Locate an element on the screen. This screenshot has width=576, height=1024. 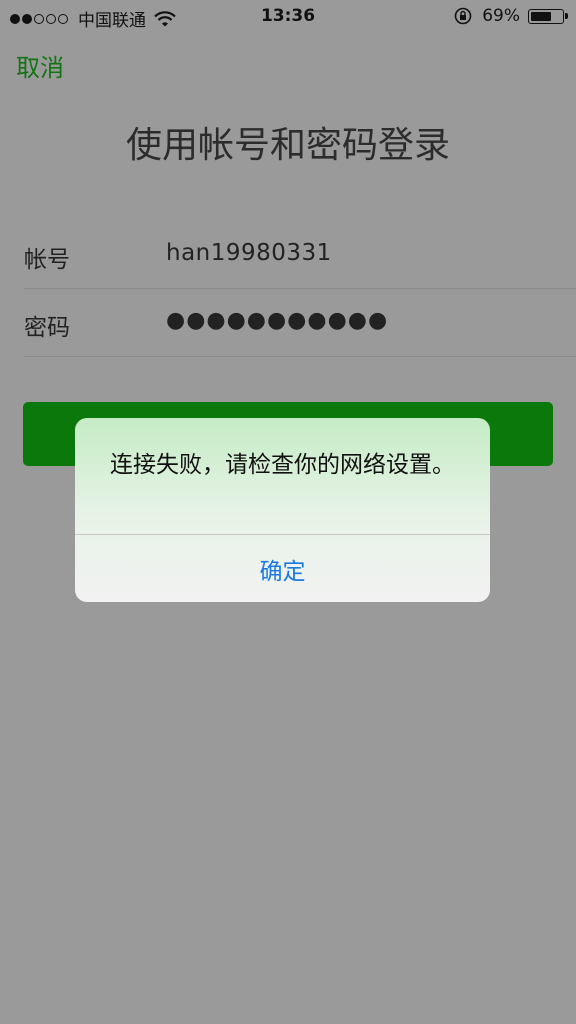
account-label: 帐号 is located at coordinates (47, 260).